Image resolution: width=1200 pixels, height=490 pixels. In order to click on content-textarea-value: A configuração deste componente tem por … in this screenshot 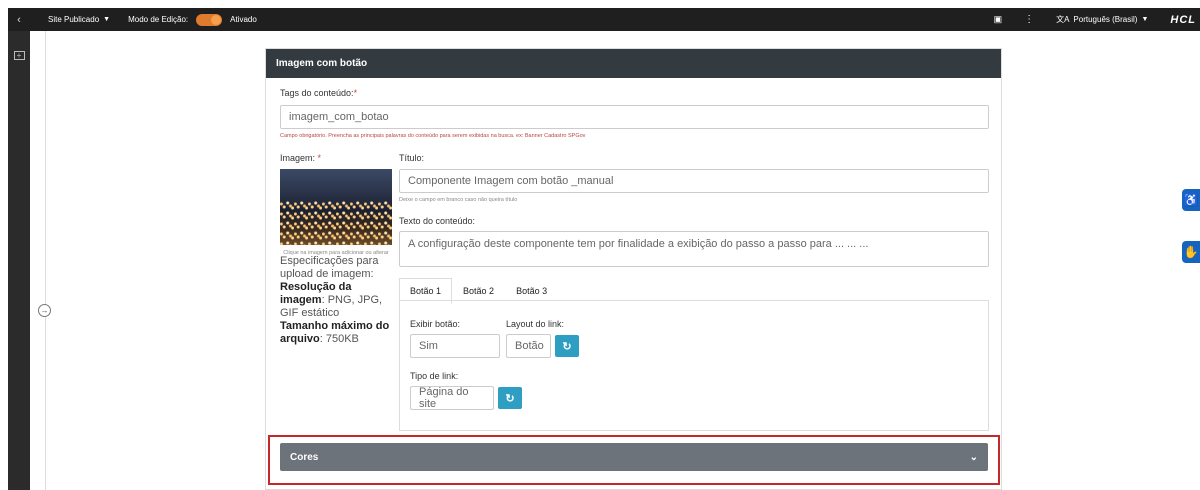, I will do `click(638, 244)`.